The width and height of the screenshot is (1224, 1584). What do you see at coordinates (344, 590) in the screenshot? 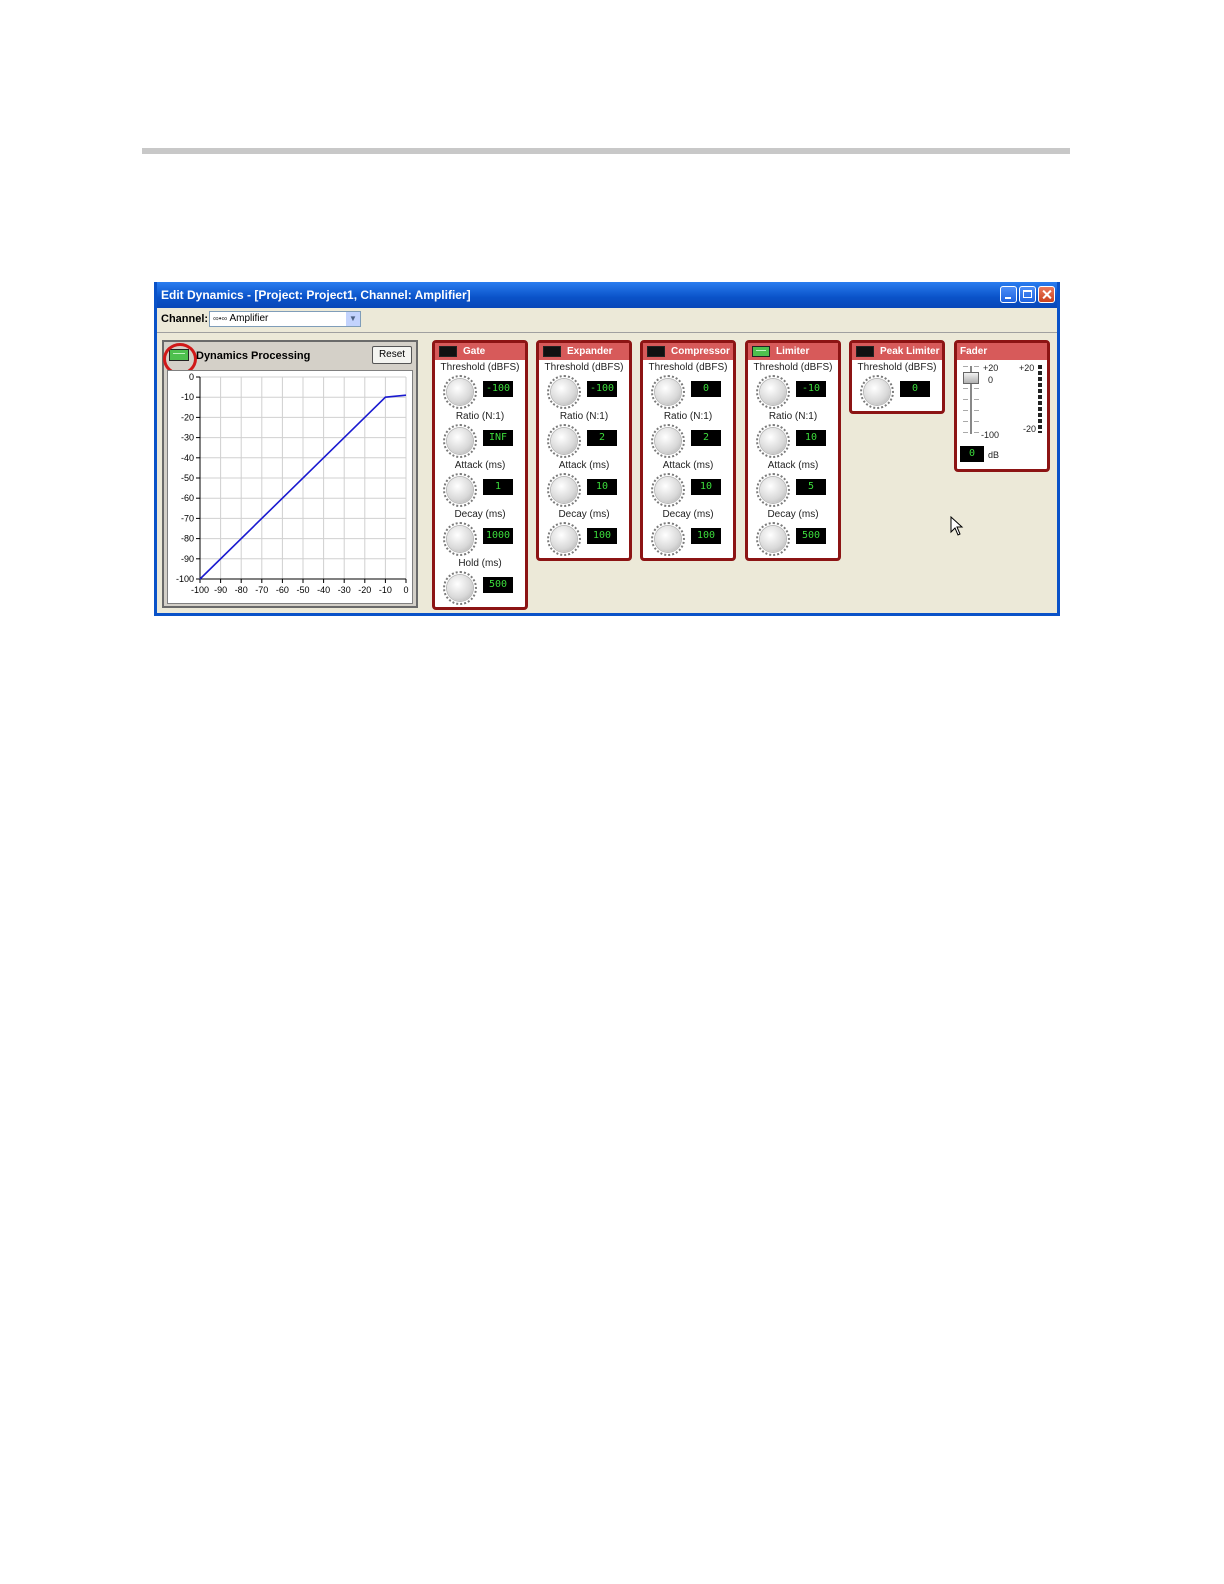
I see `x-tick-label: -30` at bounding box center [344, 590].